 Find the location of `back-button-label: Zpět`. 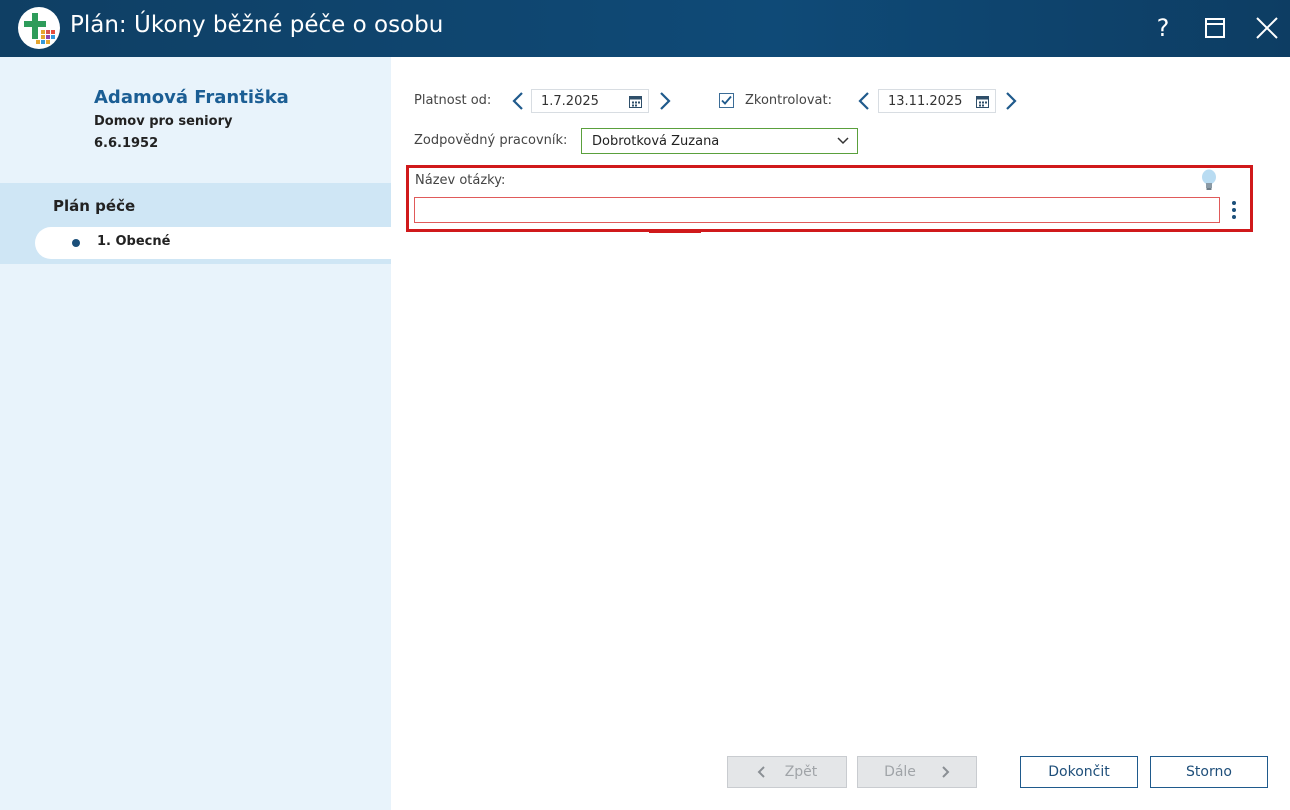

back-button-label: Zpět is located at coordinates (801, 772).